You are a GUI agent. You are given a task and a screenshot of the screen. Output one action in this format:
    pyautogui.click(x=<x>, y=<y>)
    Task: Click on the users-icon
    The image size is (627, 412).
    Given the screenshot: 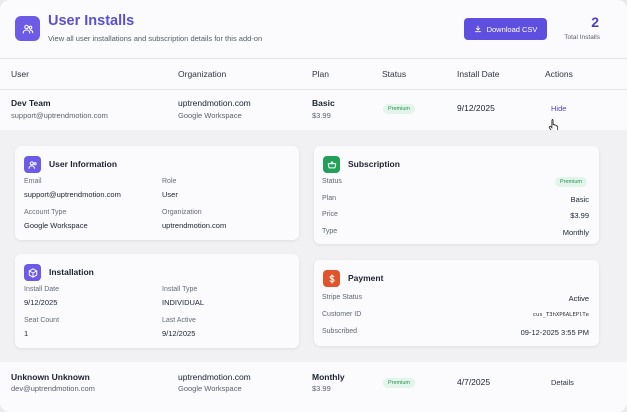 What is the action you would take?
    pyautogui.click(x=27, y=28)
    